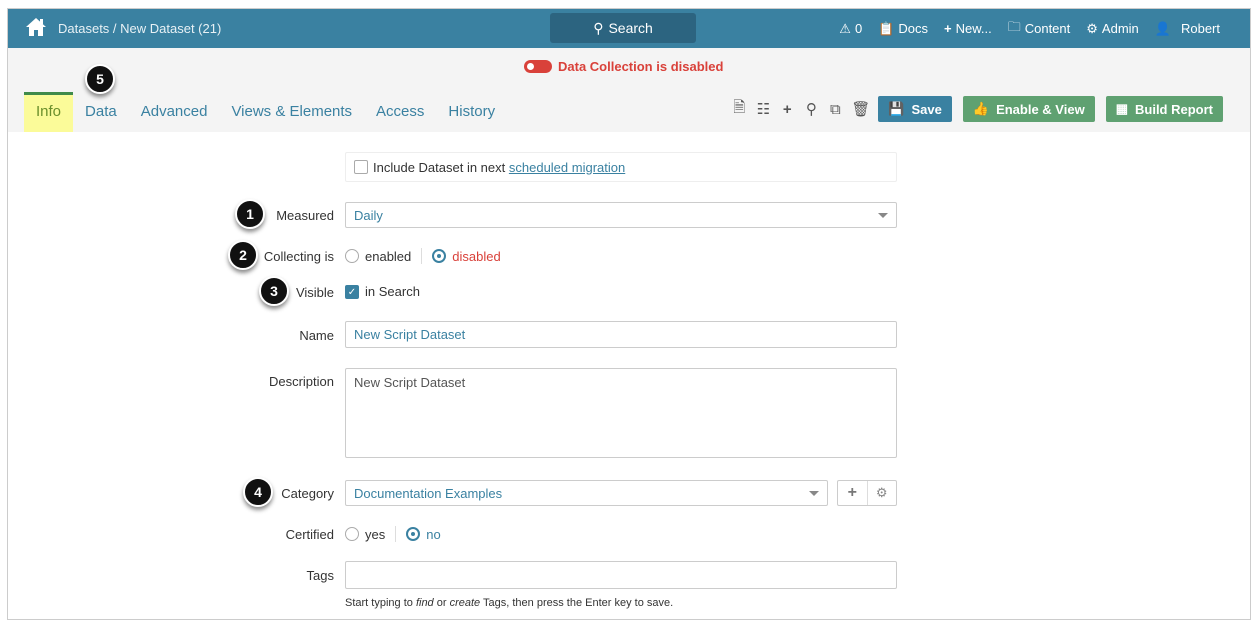  I want to click on tab-info: Info, so click(49, 112).